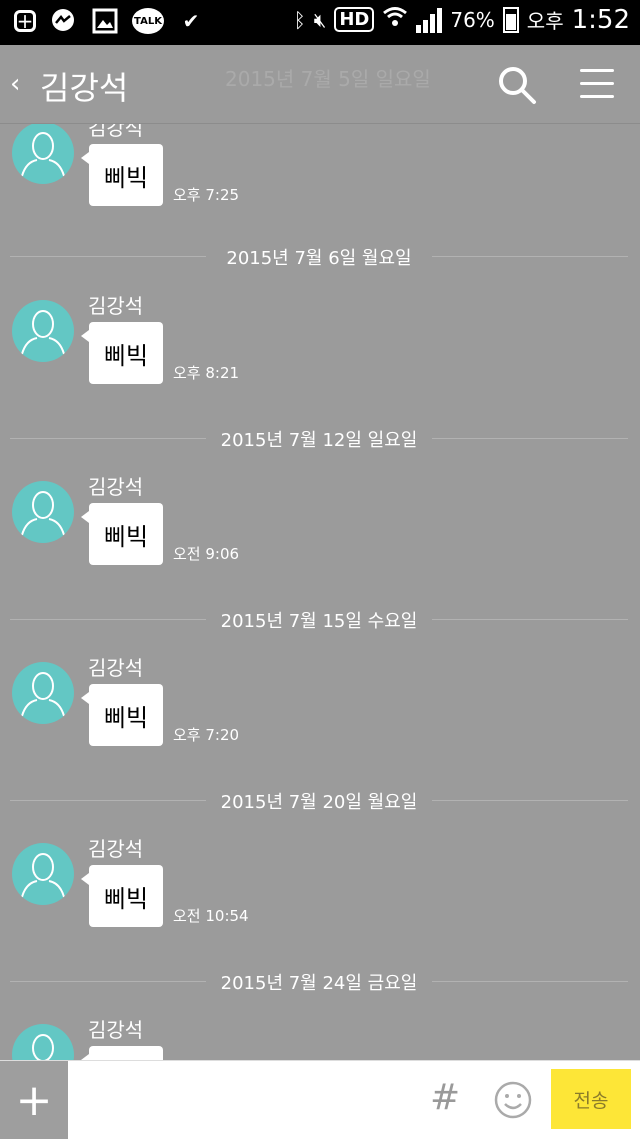  Describe the element at coordinates (319, 620) in the screenshot. I see `date-divider: 2015년 7월 15일 수요일` at that location.